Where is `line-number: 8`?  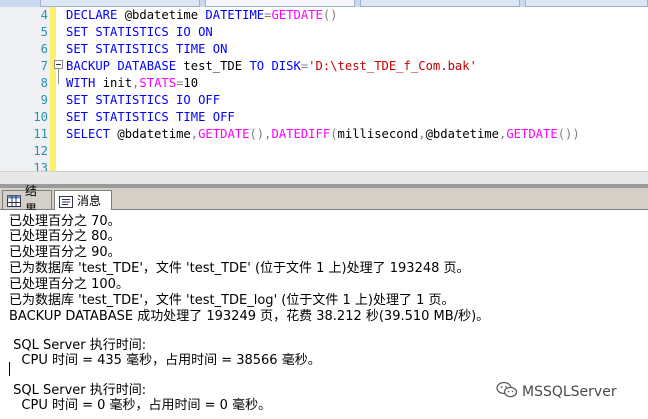 line-number: 8 is located at coordinates (44, 83).